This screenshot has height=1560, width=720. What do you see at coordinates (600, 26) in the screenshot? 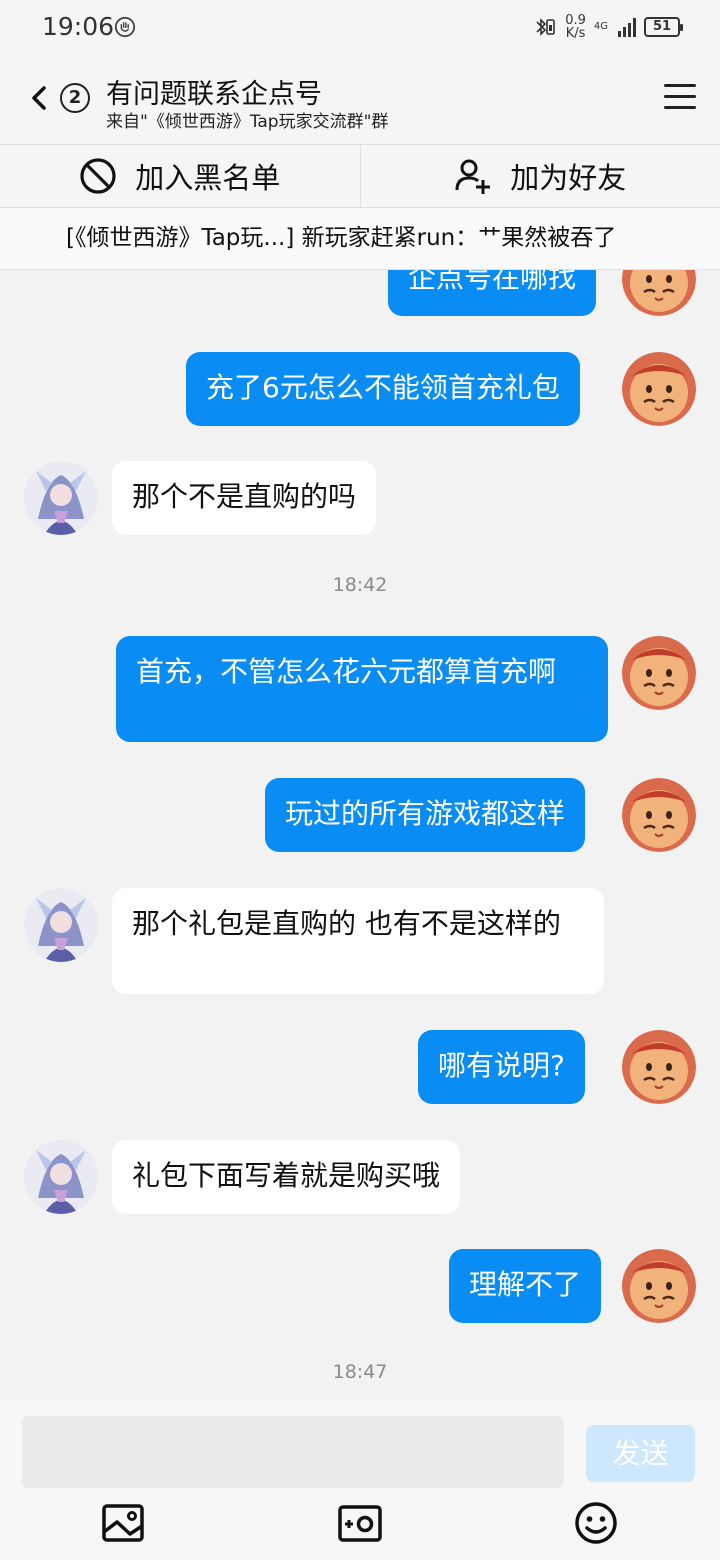
I see `network-type: 4G` at bounding box center [600, 26].